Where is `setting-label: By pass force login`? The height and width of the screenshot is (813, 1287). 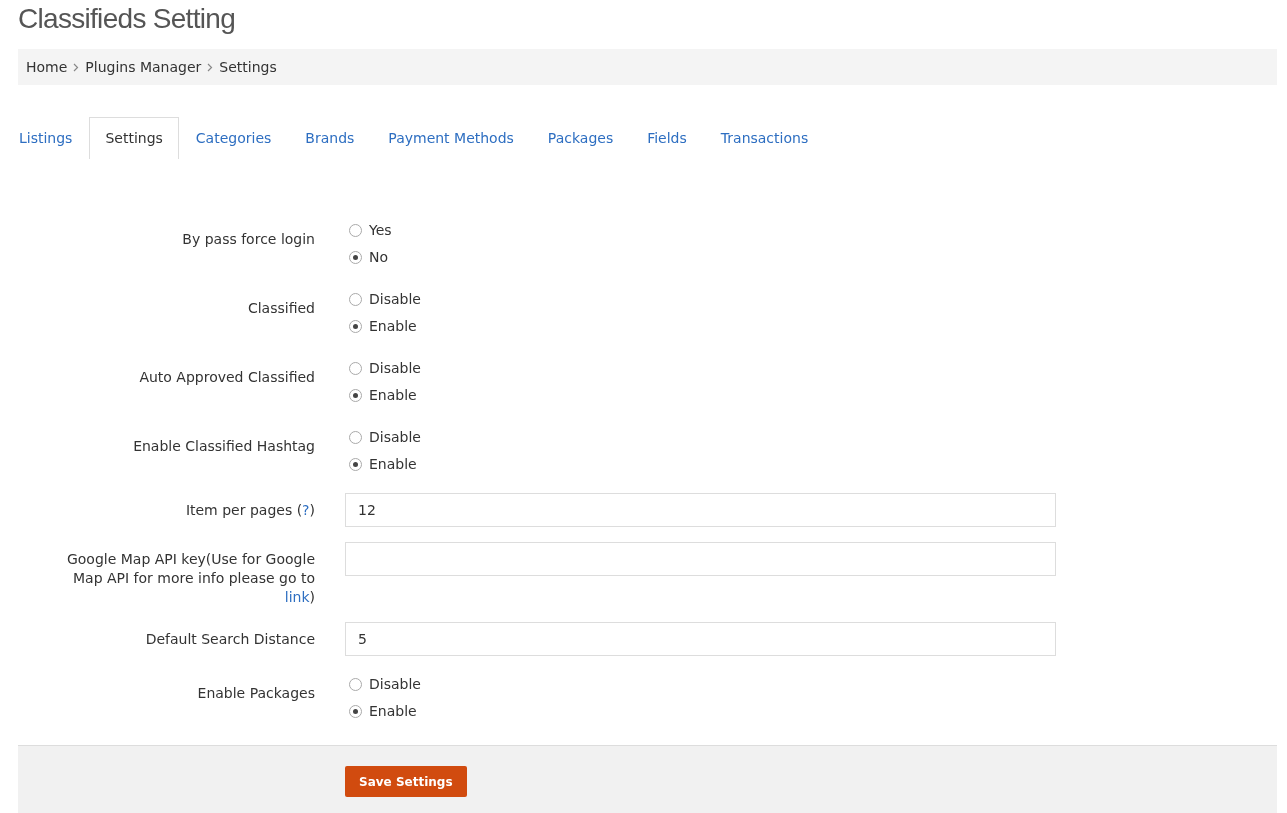 setting-label: By pass force login is located at coordinates (248, 239).